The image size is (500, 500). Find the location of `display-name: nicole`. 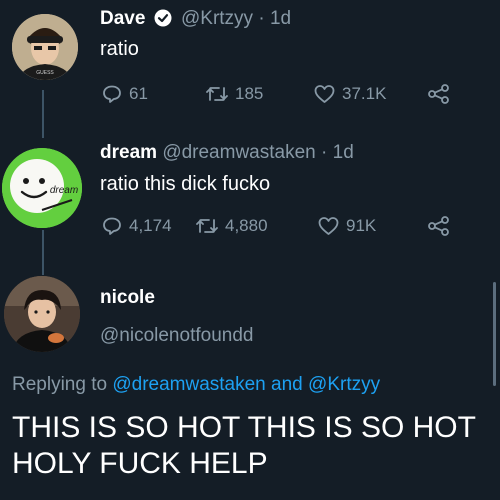

display-name: nicole is located at coordinates (127, 297).